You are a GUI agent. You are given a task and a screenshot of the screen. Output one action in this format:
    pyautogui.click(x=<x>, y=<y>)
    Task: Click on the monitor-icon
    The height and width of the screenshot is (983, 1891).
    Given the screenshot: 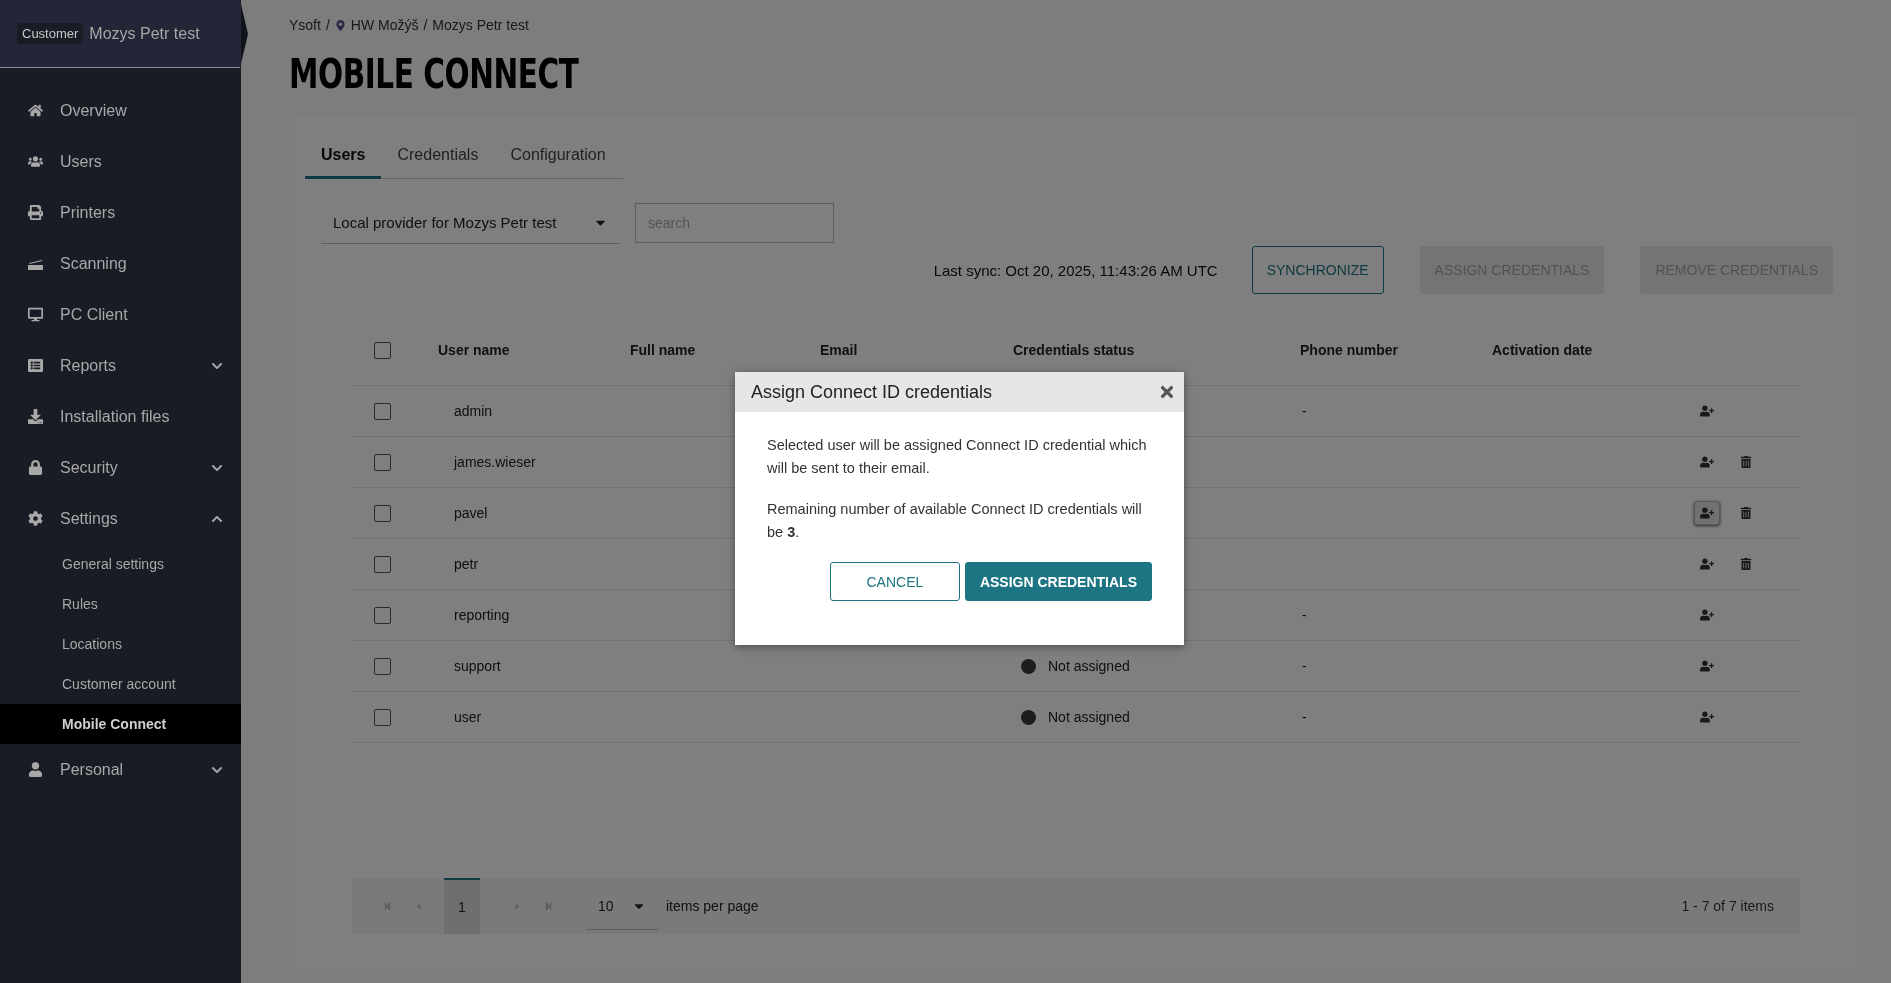 What is the action you would take?
    pyautogui.click(x=35, y=314)
    